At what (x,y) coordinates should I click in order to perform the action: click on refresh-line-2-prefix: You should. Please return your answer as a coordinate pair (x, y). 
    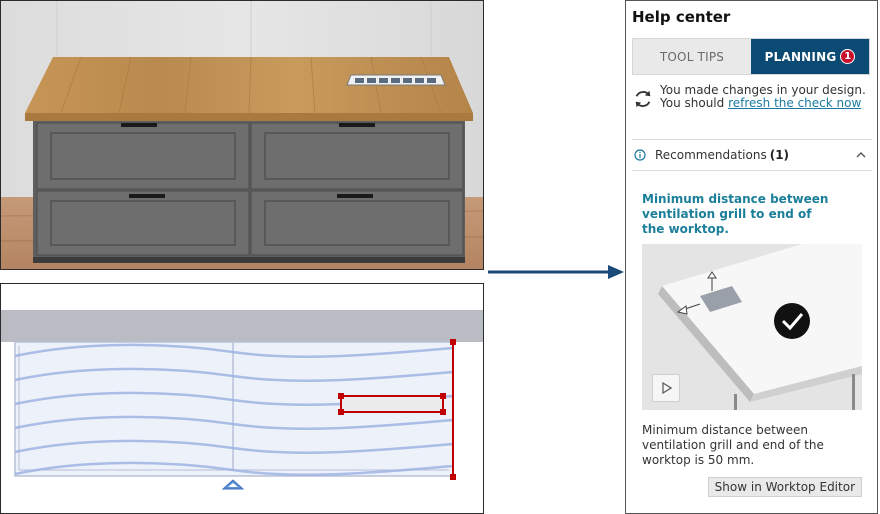
    Looking at the image, I should click on (694, 103).